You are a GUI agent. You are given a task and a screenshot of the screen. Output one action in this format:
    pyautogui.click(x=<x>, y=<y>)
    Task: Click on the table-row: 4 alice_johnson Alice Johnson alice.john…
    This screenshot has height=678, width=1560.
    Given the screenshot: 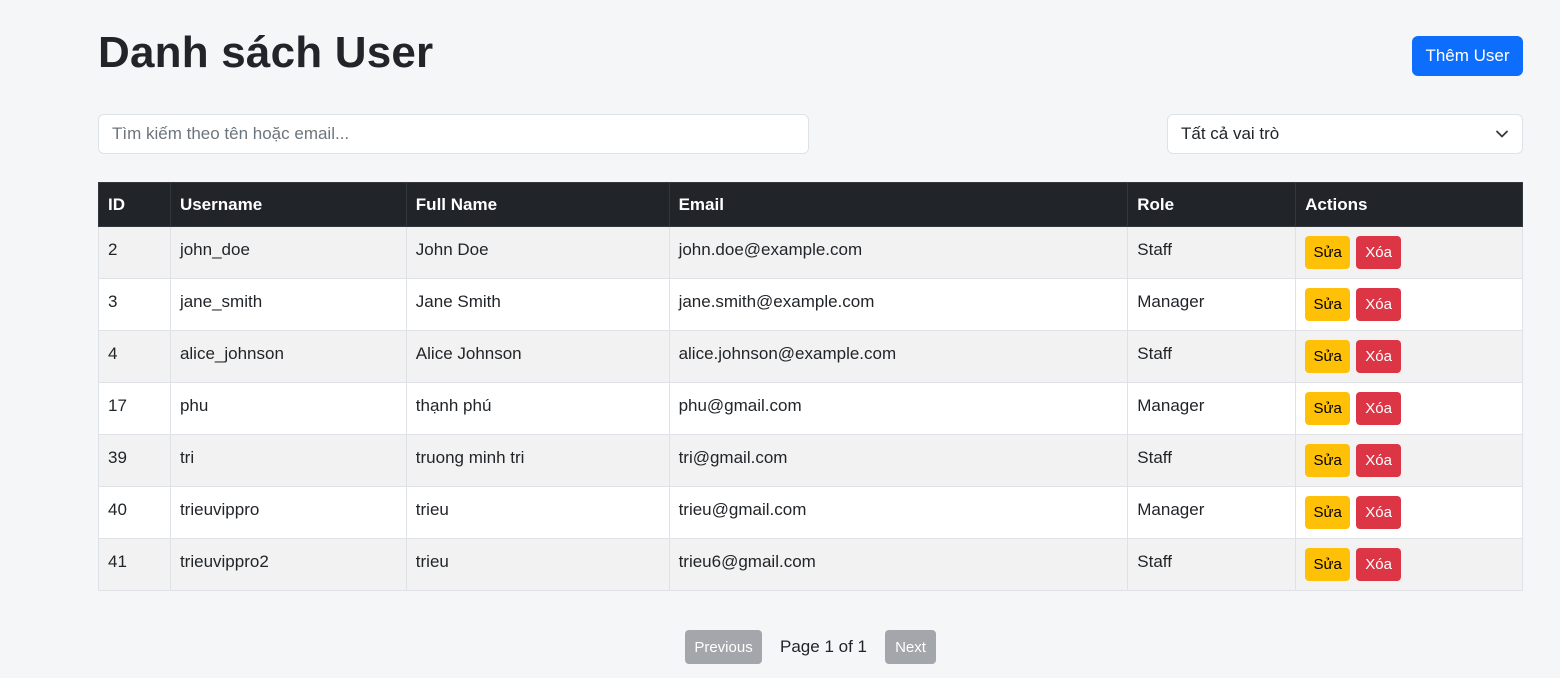 What is the action you would take?
    pyautogui.click(x=810, y=356)
    